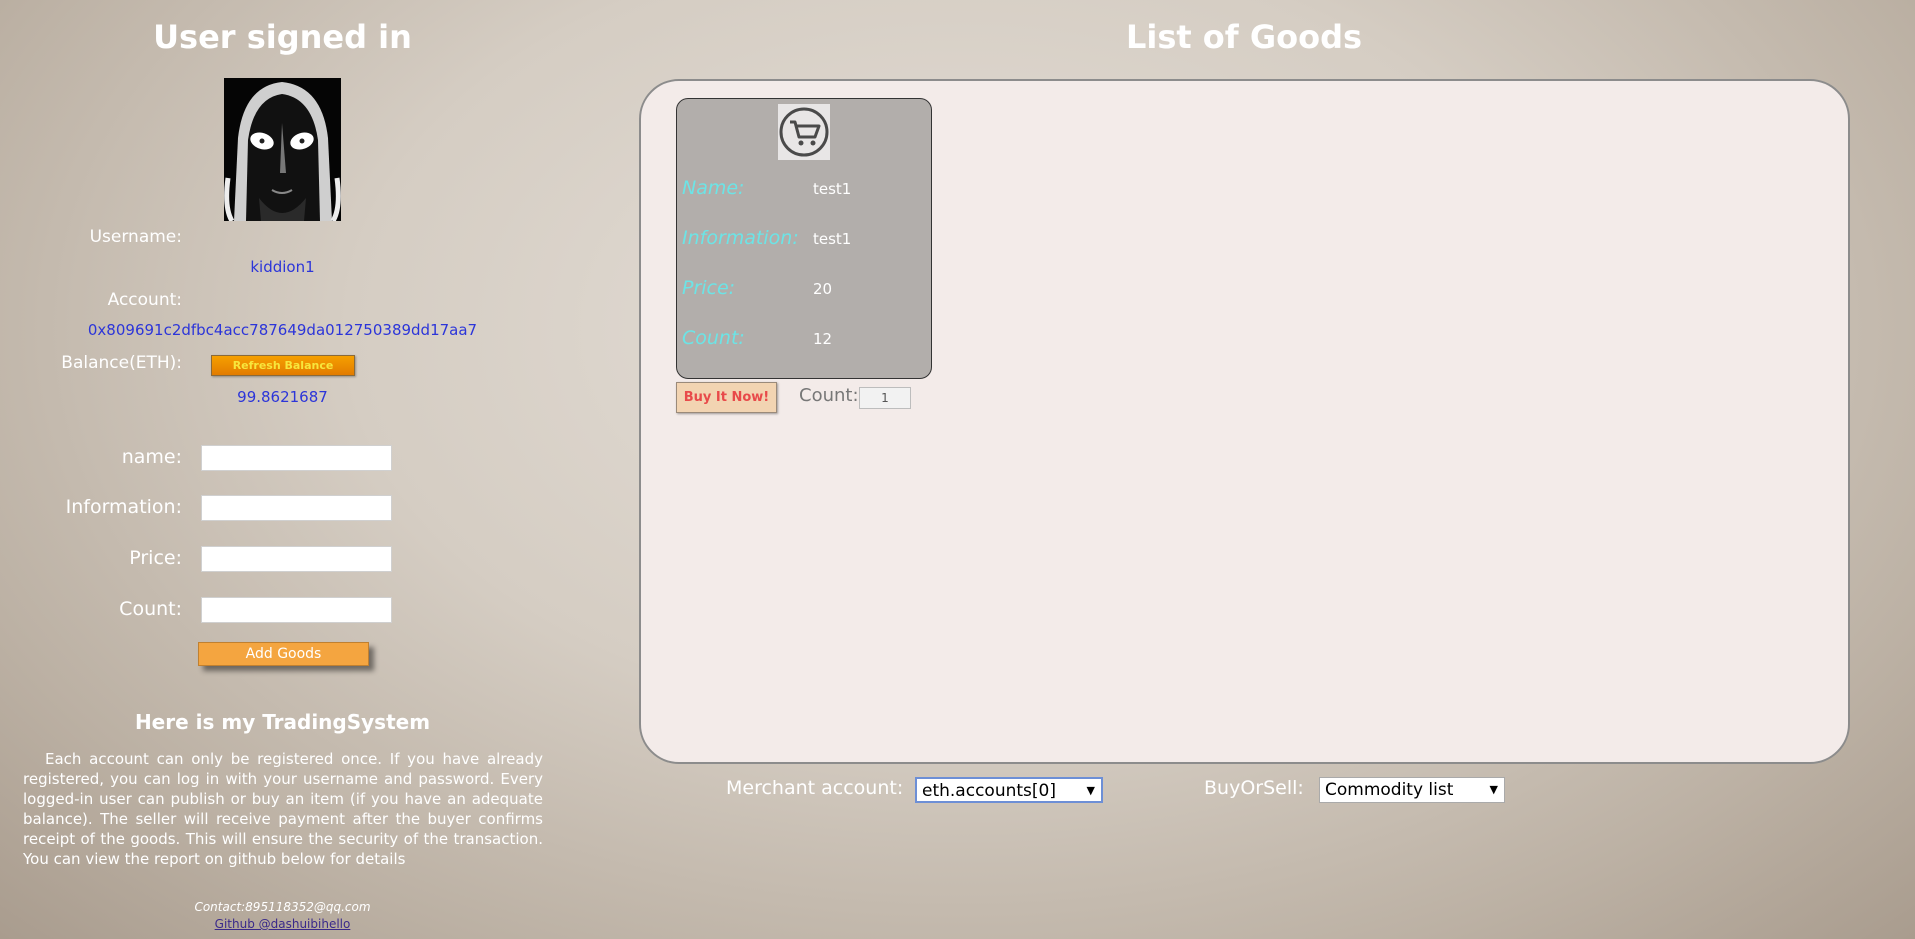 The image size is (1915, 939). What do you see at coordinates (282, 924) in the screenshot?
I see `github-link: Github @dashuibihello` at bounding box center [282, 924].